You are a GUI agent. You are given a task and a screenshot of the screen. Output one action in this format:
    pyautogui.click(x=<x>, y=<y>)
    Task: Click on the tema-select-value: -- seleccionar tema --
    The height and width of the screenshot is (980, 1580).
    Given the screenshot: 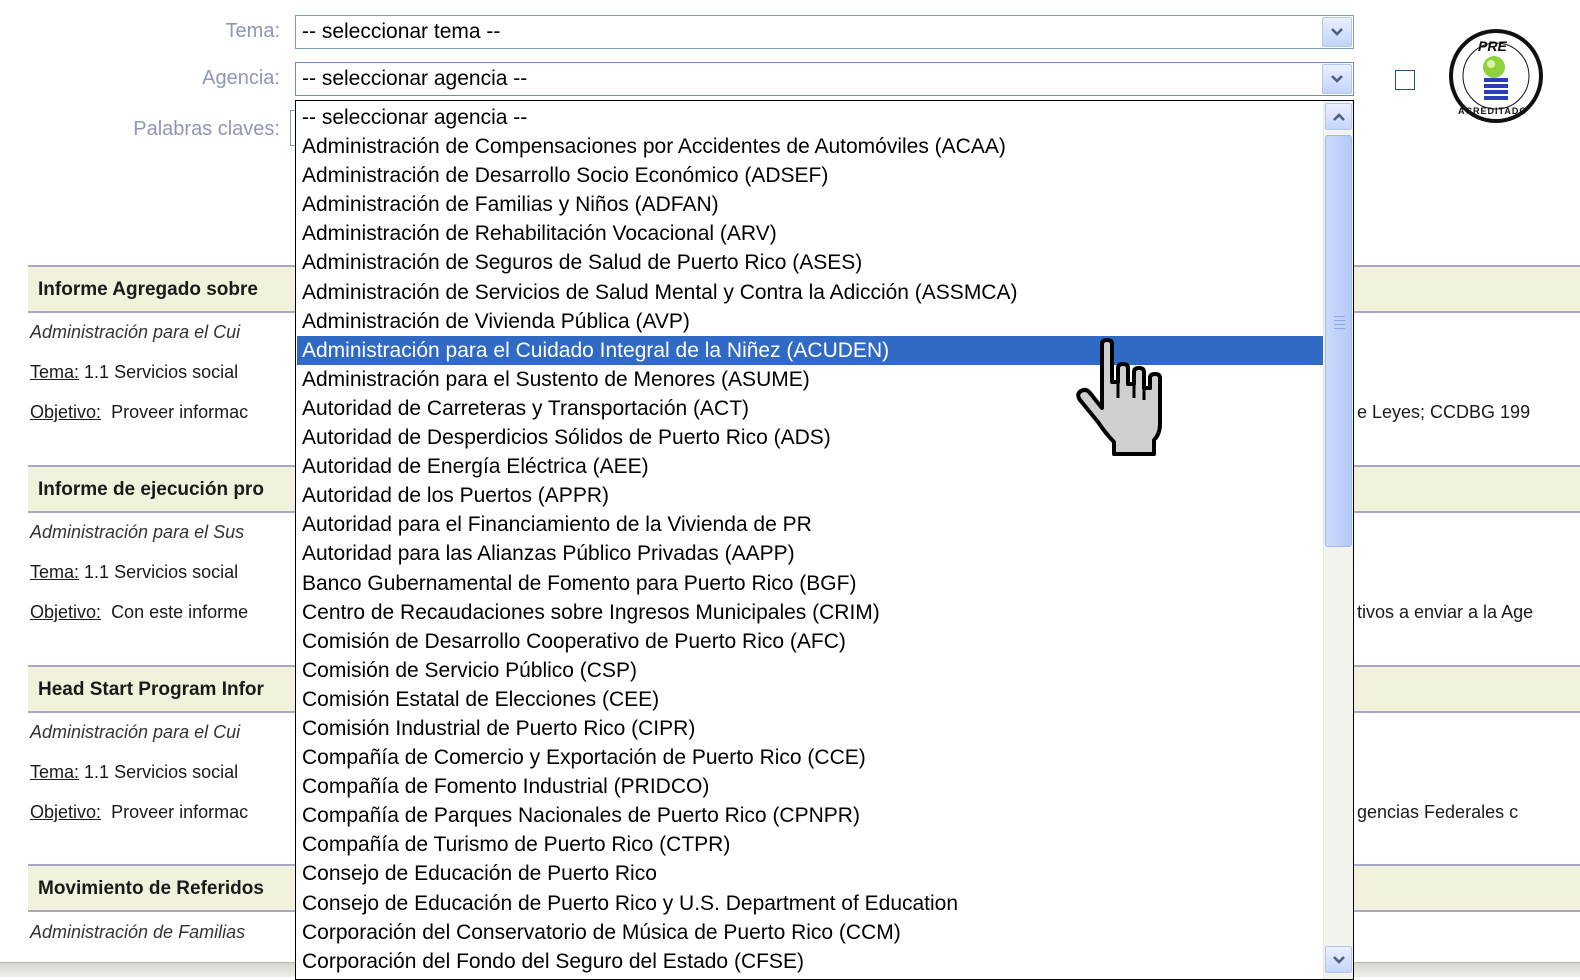 What is the action you would take?
    pyautogui.click(x=401, y=31)
    